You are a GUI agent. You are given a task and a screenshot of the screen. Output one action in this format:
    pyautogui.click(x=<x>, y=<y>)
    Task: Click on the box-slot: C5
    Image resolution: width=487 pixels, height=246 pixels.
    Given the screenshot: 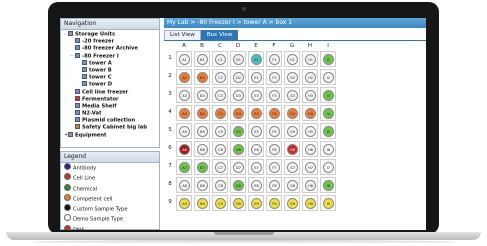 What is the action you would take?
    pyautogui.click(x=220, y=131)
    